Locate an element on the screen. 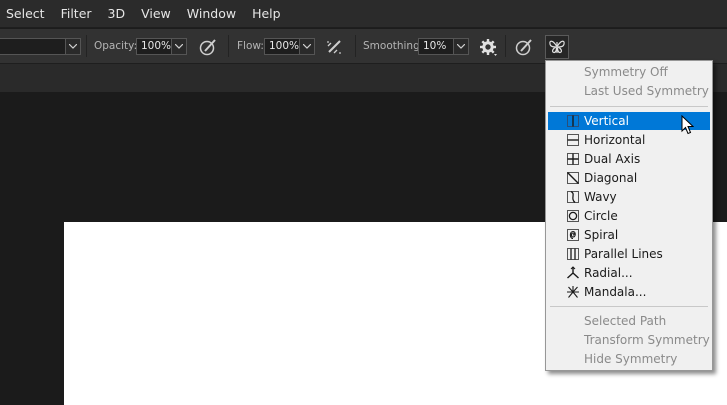 Image resolution: width=727 pixels, height=405 pixels. menu-item-symmetry-off: Symmetry Off is located at coordinates (626, 72).